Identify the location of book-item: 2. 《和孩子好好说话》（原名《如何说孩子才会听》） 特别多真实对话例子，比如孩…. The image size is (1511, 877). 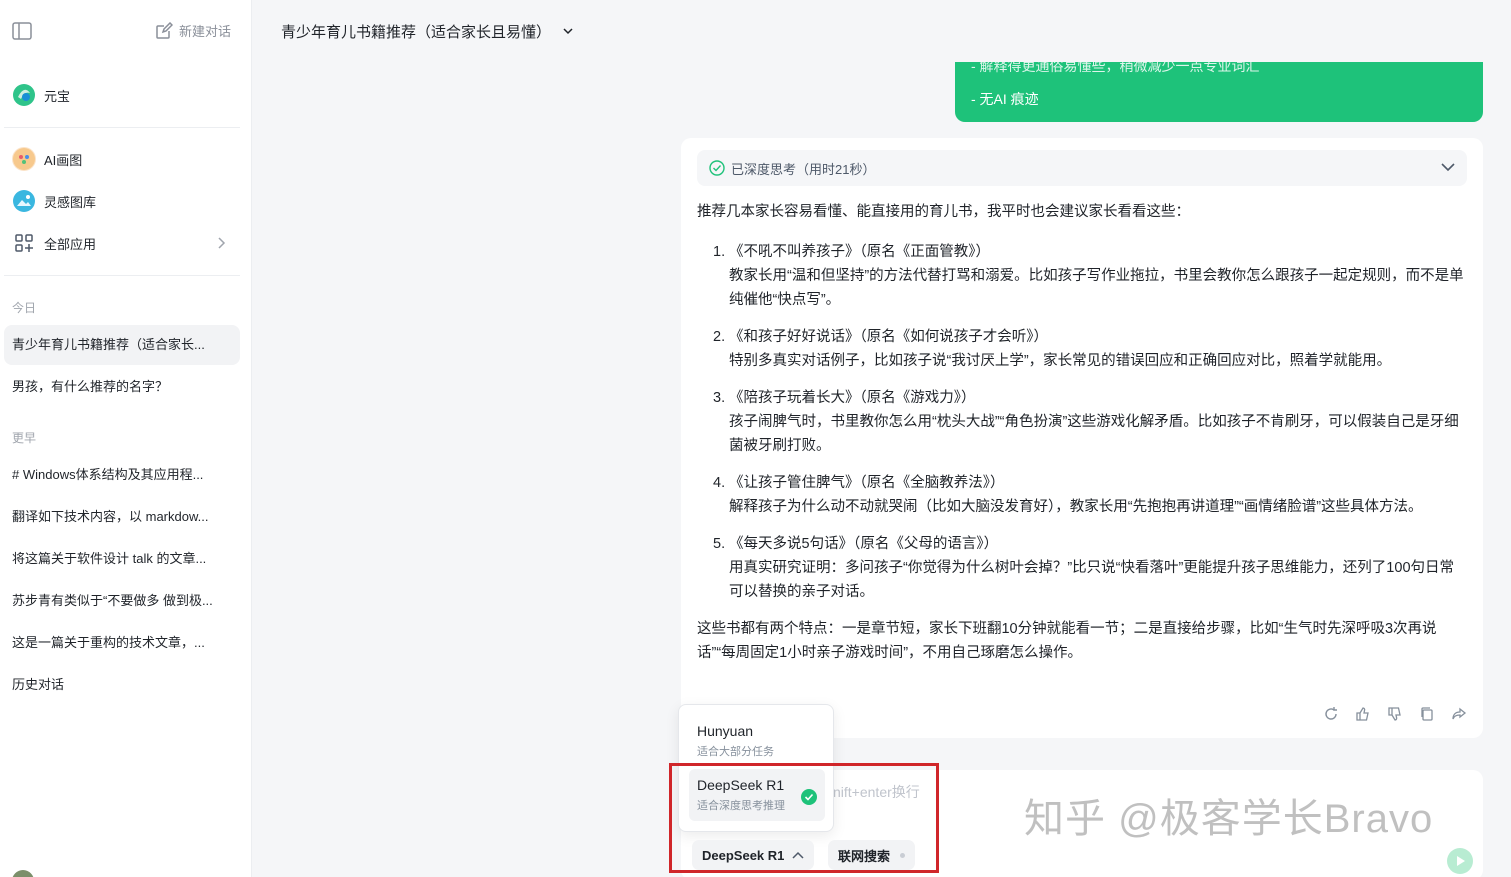
(1082, 349).